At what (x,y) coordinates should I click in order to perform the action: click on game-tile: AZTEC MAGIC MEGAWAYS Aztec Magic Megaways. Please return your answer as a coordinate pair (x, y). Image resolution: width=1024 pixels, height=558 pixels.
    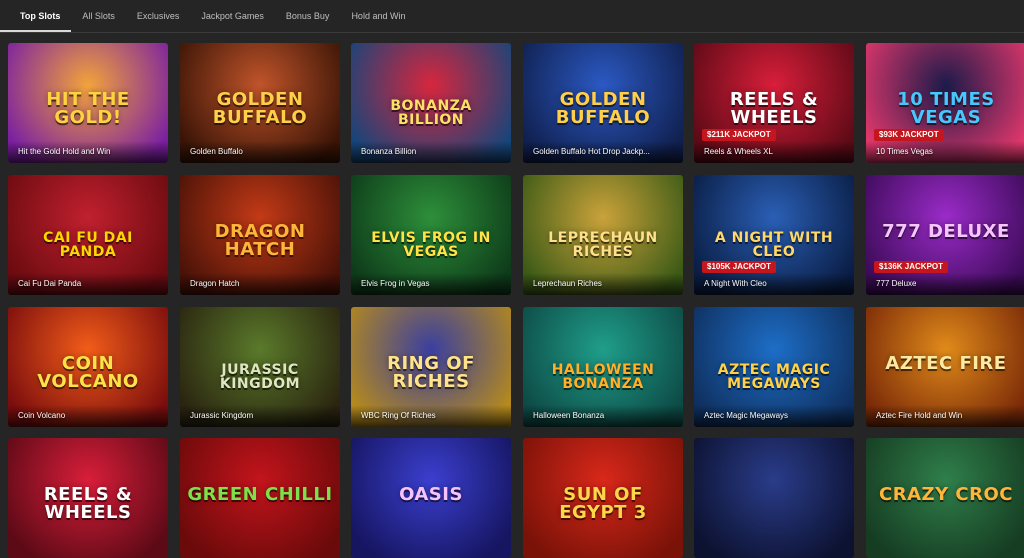
    Looking at the image, I should click on (774, 367).